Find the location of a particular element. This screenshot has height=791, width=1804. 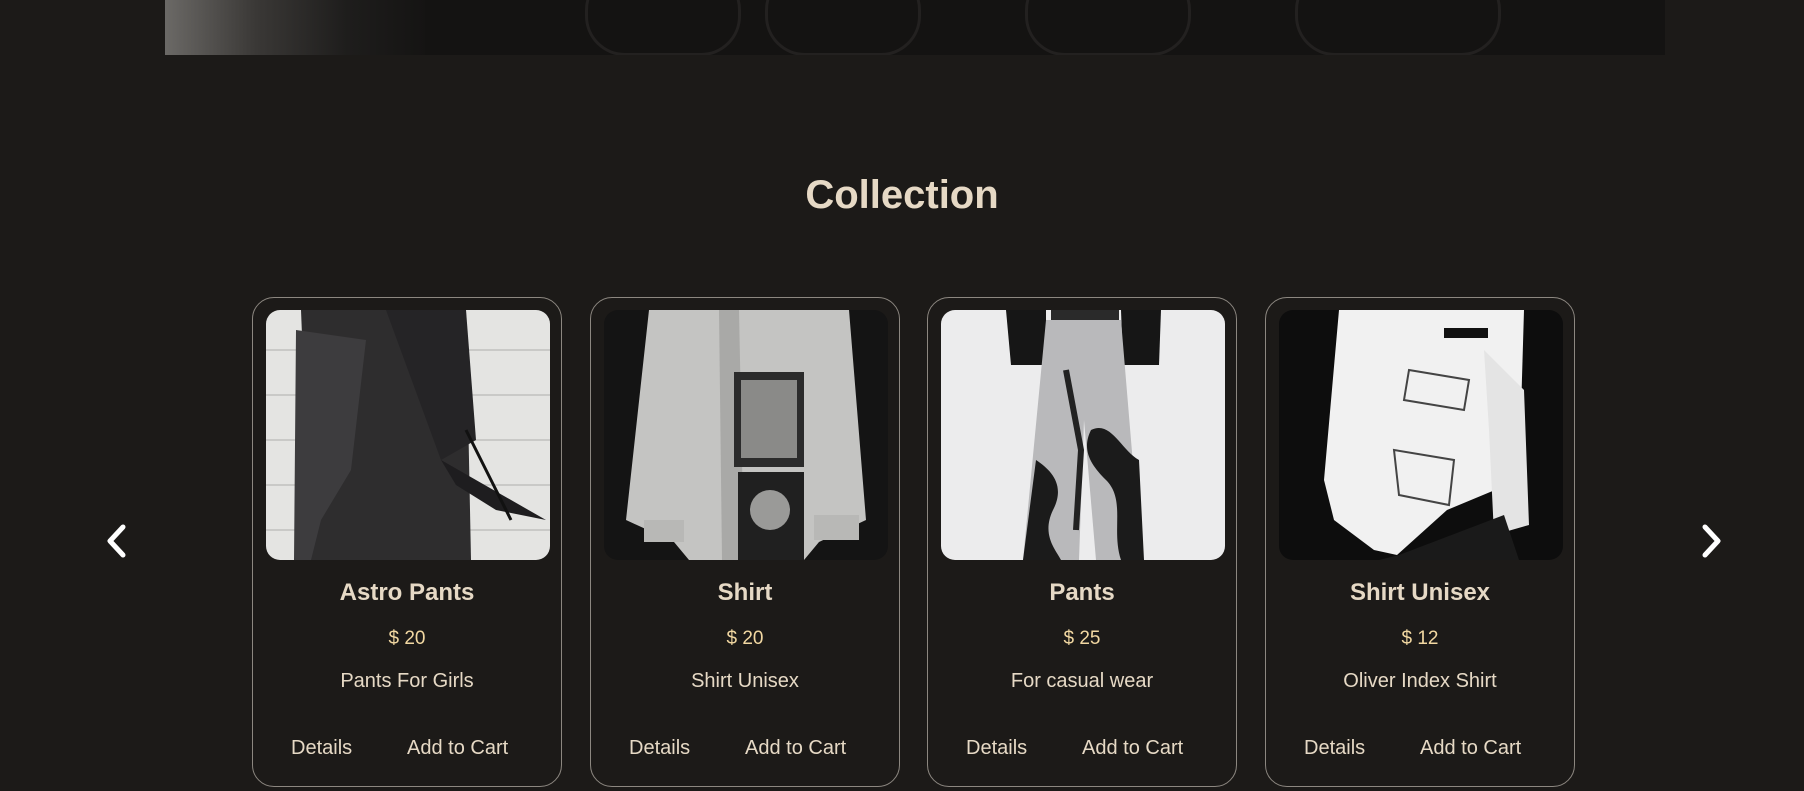

hero-banner is located at coordinates (915, 27).